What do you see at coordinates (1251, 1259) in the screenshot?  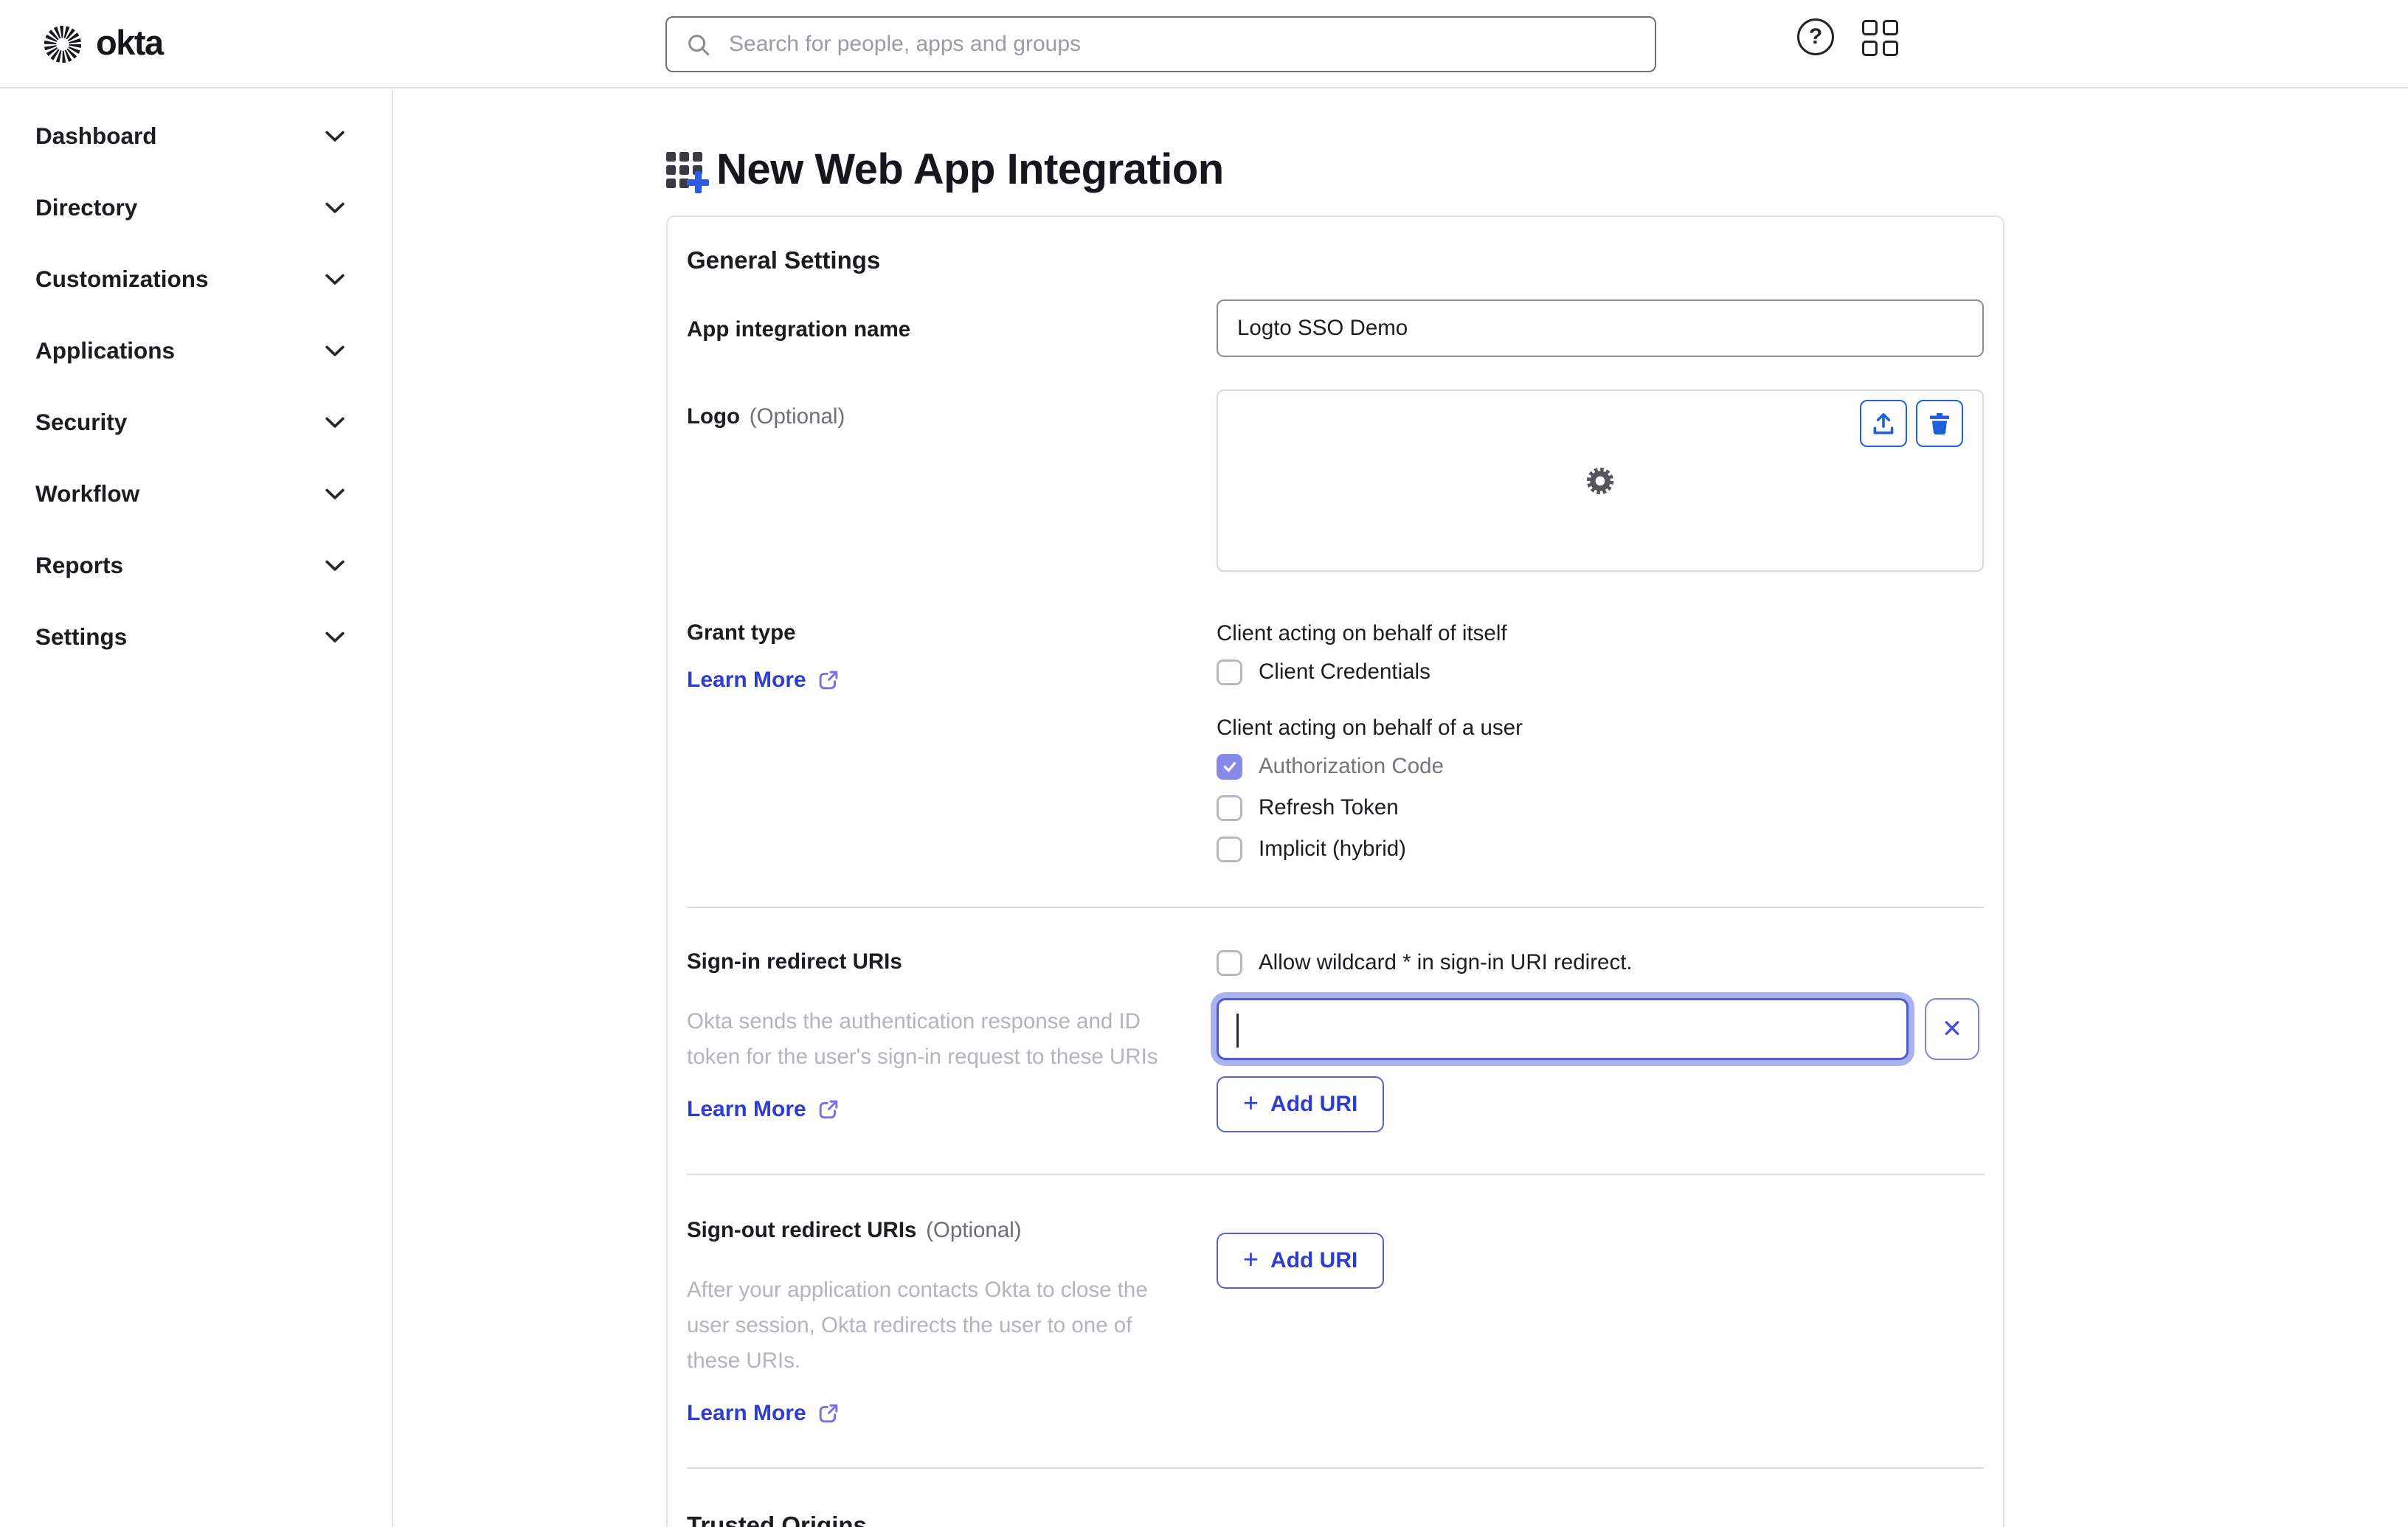 I see `plus-icon: +` at bounding box center [1251, 1259].